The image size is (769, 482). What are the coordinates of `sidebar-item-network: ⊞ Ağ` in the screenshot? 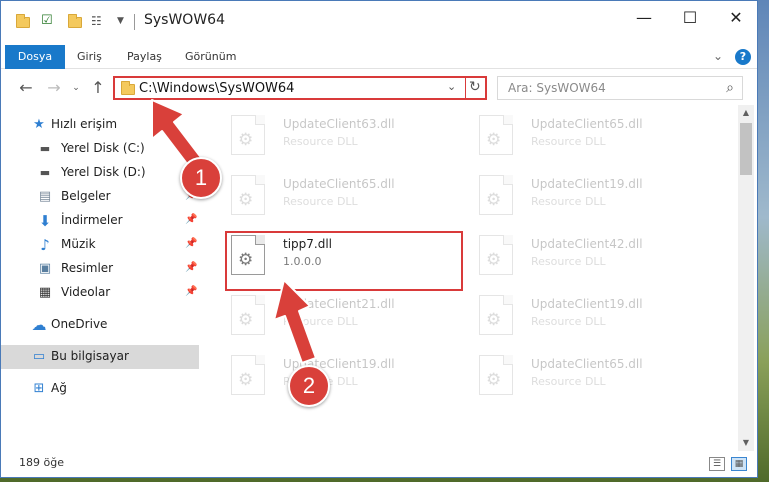 It's located at (100, 389).